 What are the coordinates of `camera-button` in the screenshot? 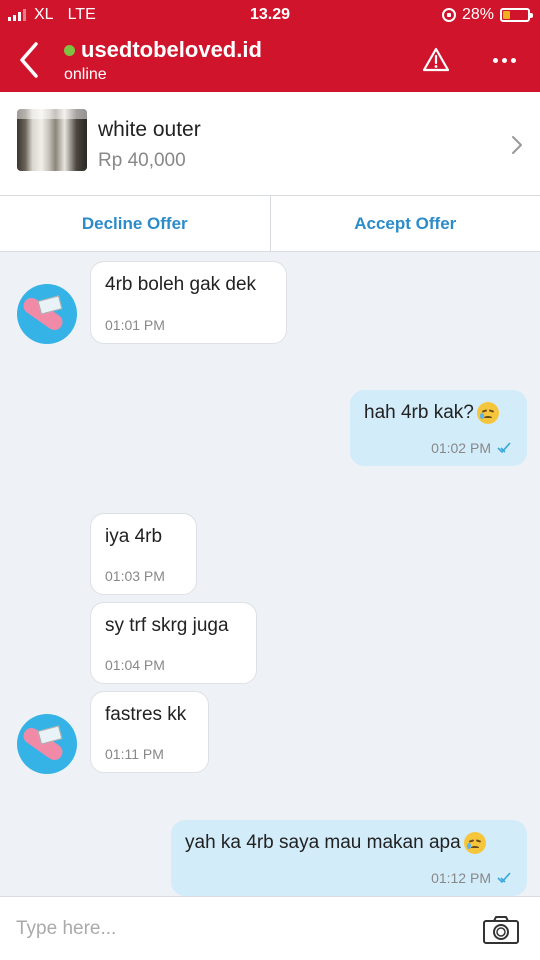 It's located at (501, 930).